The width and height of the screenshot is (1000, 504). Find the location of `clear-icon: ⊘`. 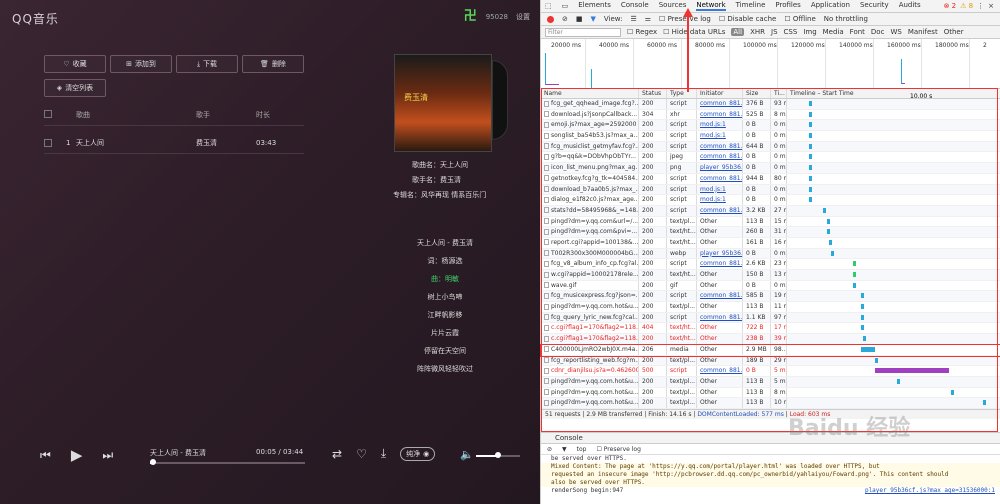

clear-icon: ⊘ is located at coordinates (565, 19).